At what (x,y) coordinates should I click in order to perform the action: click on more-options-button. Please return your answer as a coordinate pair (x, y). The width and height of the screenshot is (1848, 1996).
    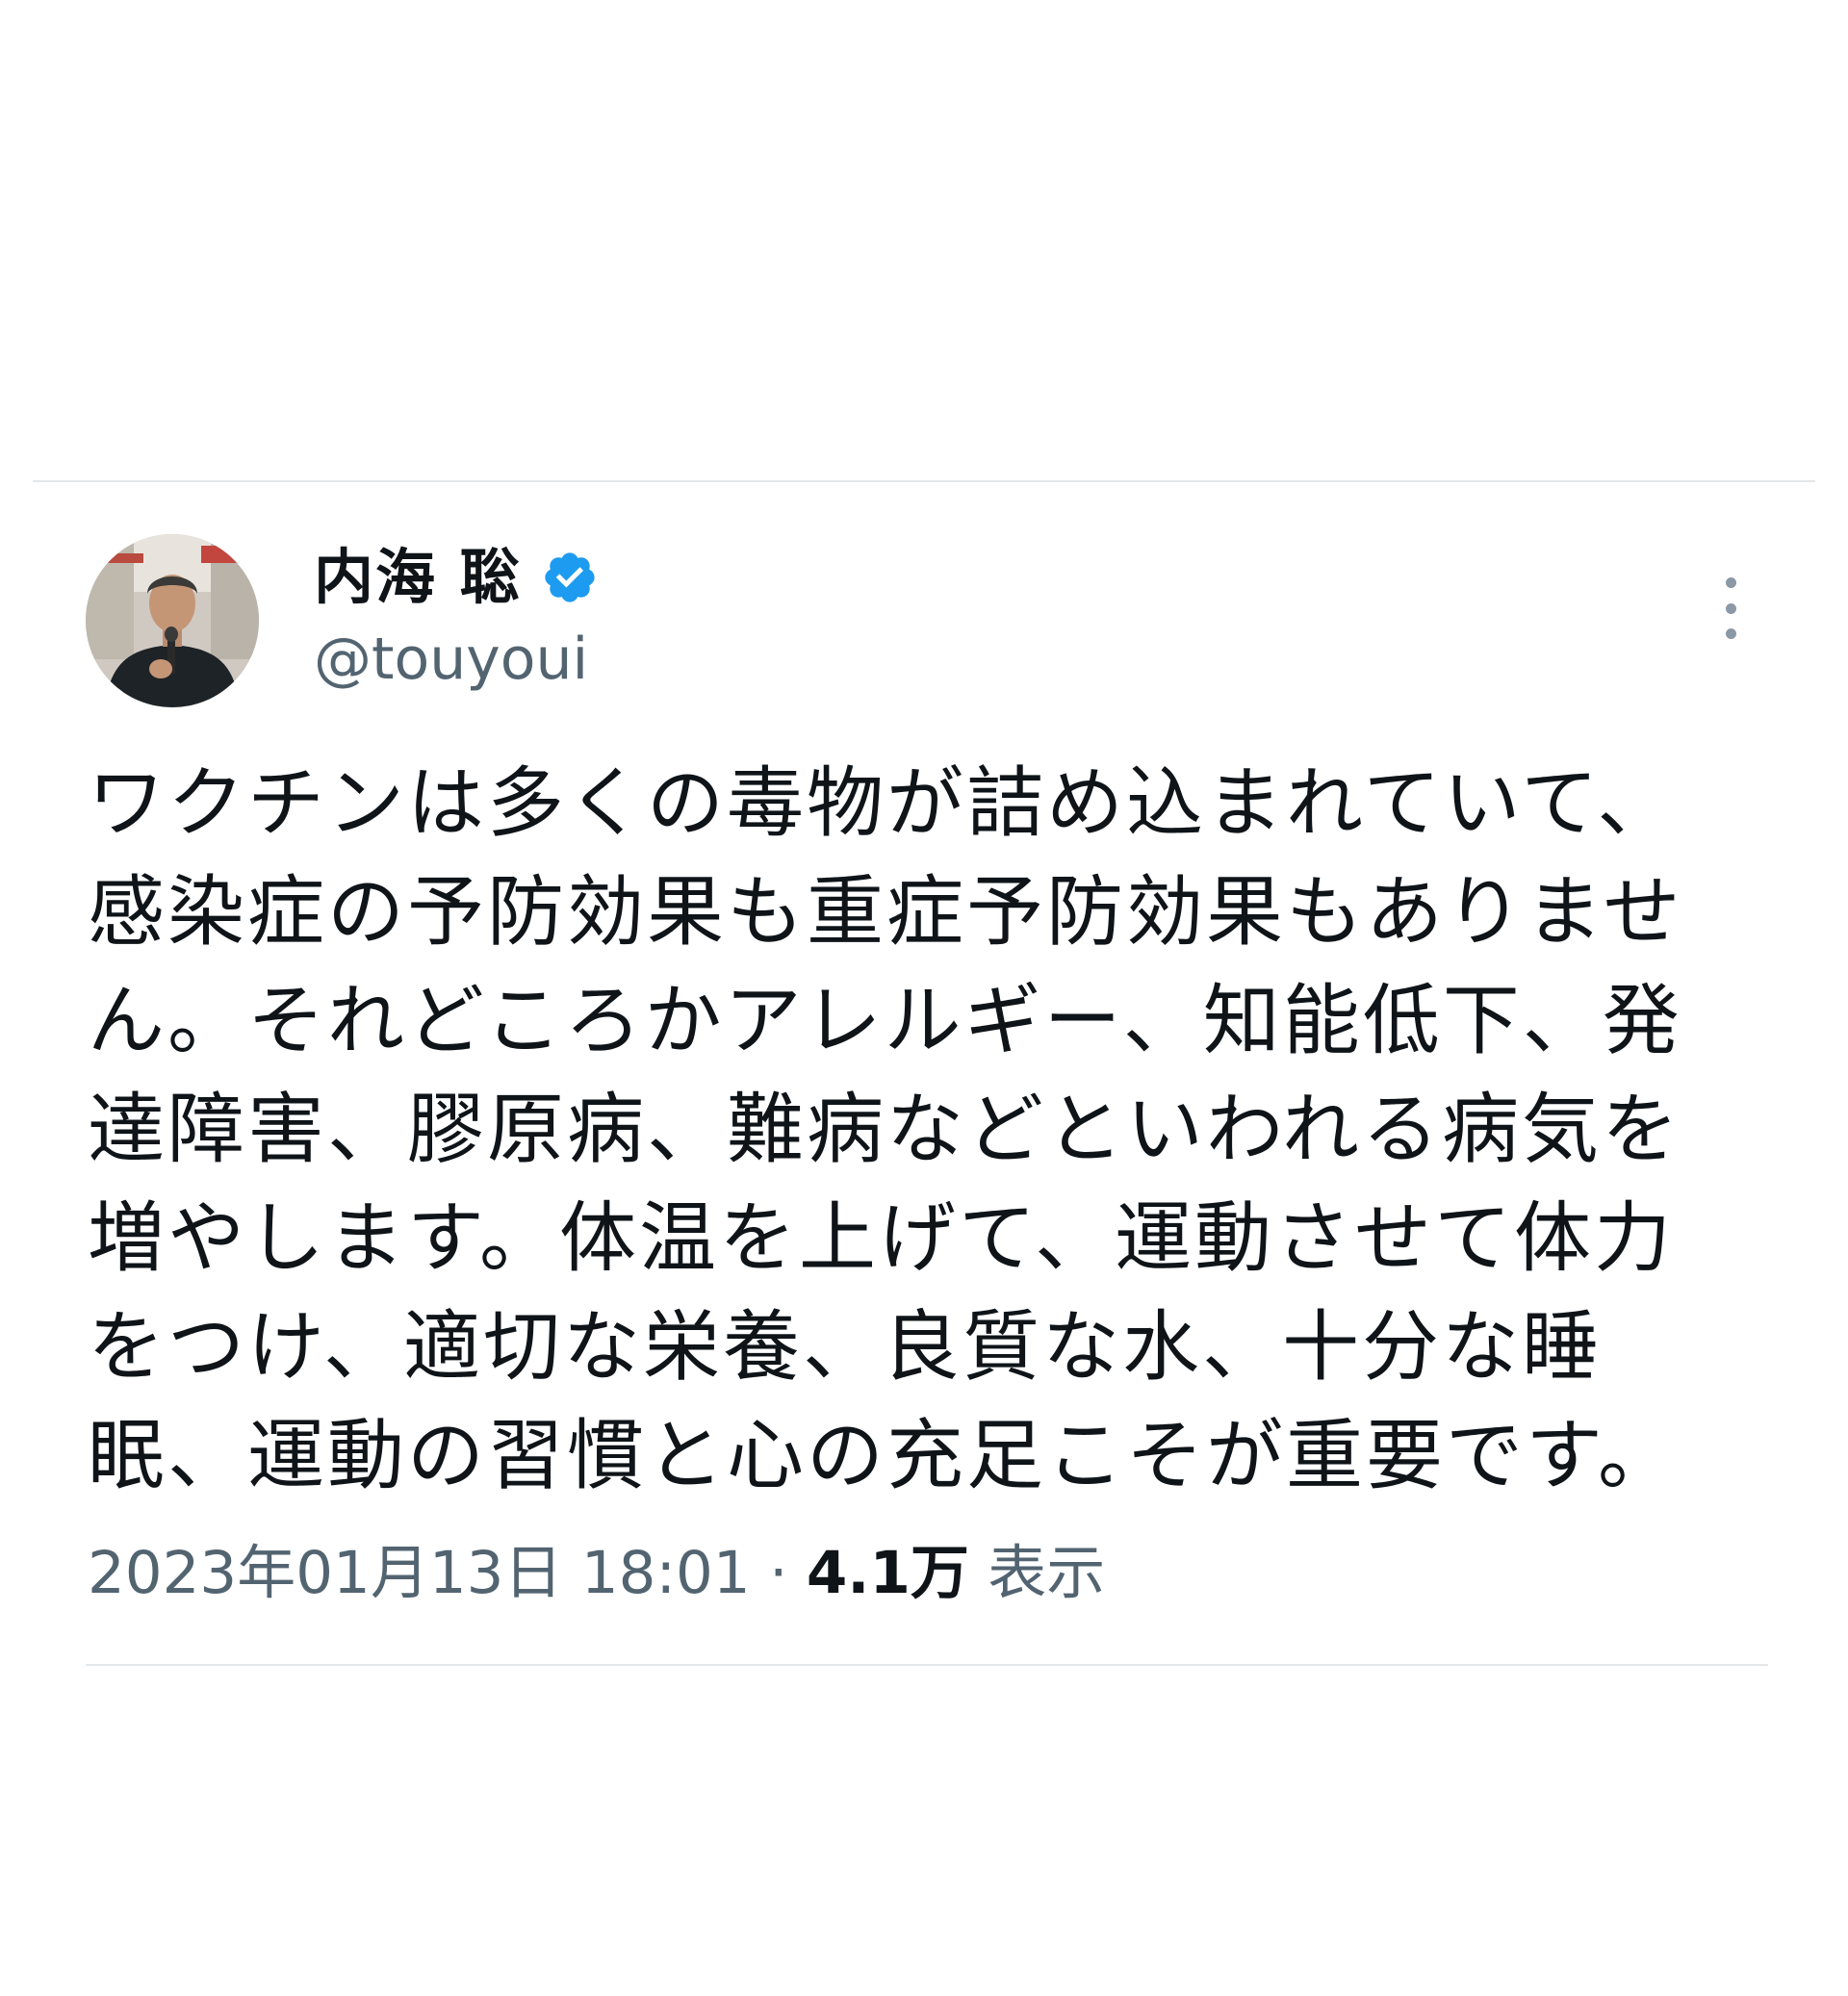
    Looking at the image, I should click on (1731, 608).